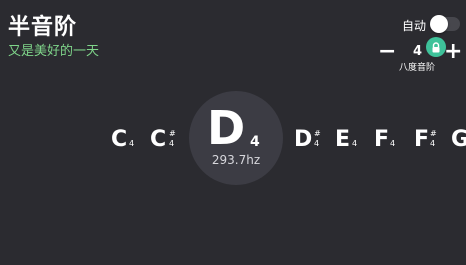  What do you see at coordinates (303, 139) in the screenshot?
I see `note-letter: D` at bounding box center [303, 139].